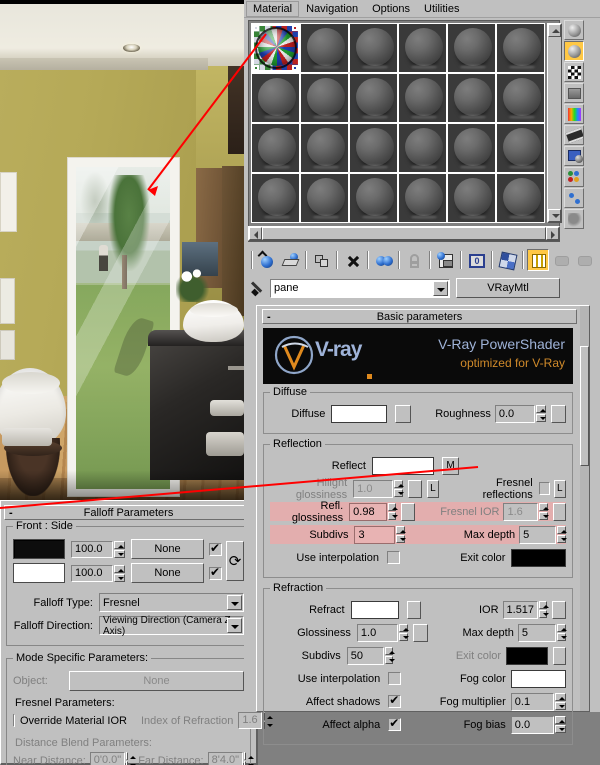 The width and height of the screenshot is (600, 765). What do you see at coordinates (584, 508) in the screenshot?
I see `parameters-vertical-scrollbar` at bounding box center [584, 508].